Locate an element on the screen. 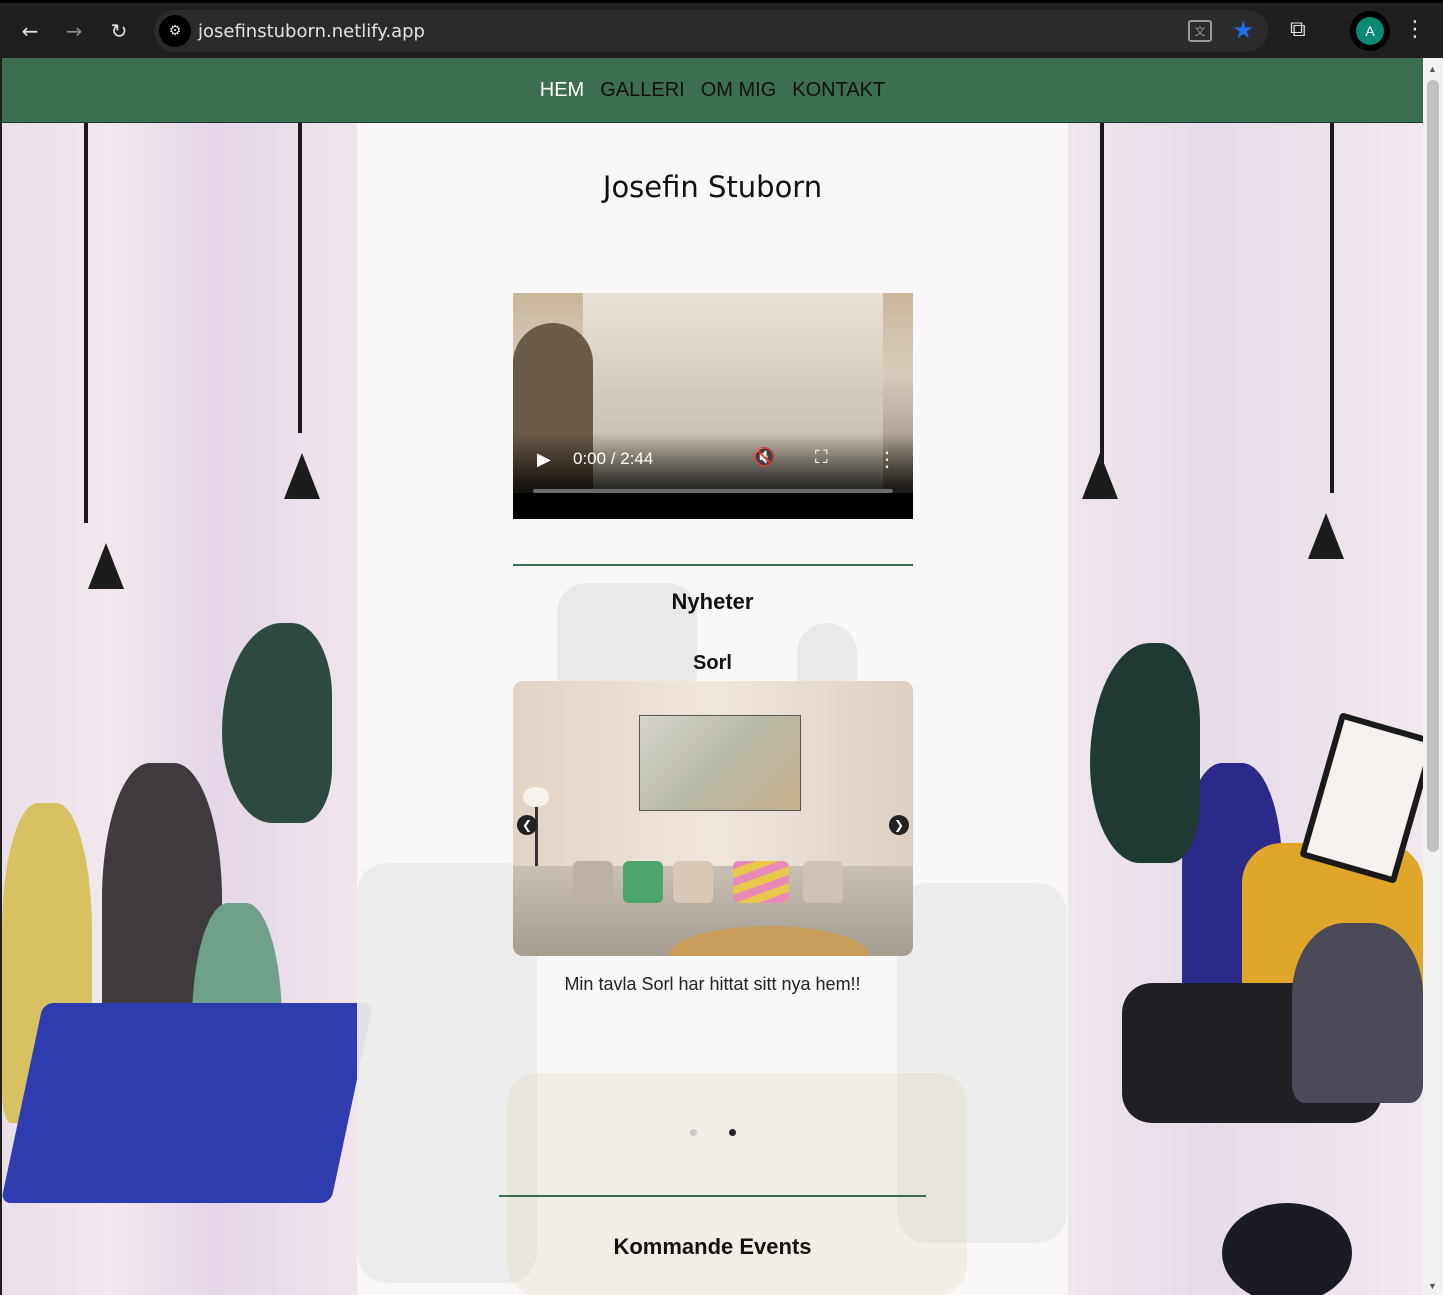 This screenshot has width=1443, height=1295. nav-item-galleri: GALLERI is located at coordinates (642, 90).